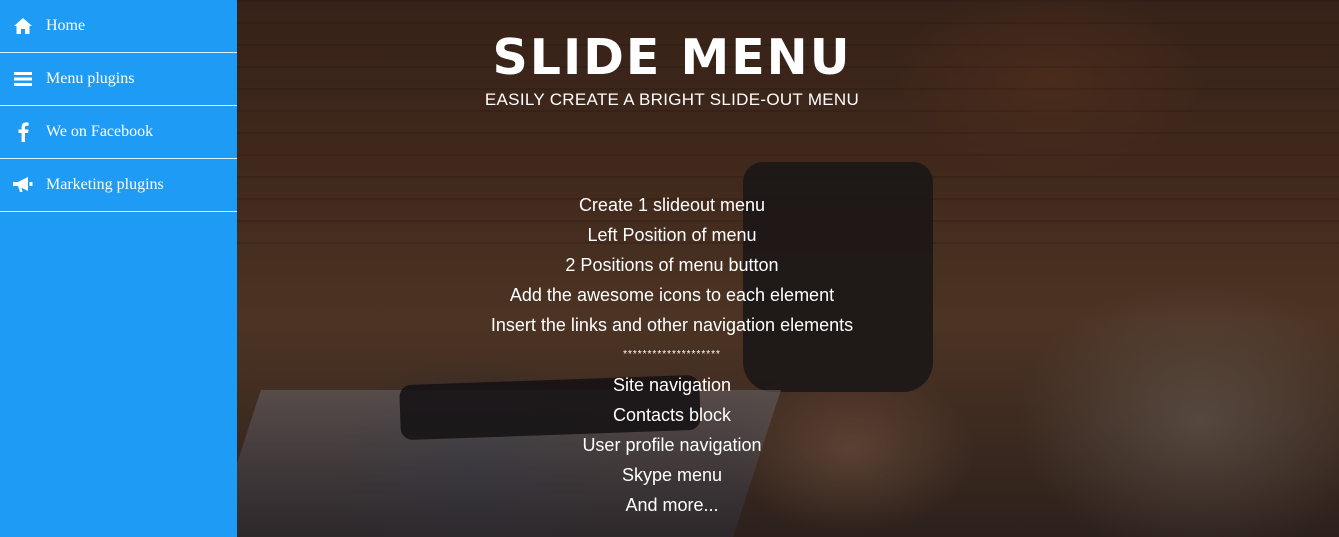  I want to click on list-item: Create 1 slideout menu, so click(672, 205).